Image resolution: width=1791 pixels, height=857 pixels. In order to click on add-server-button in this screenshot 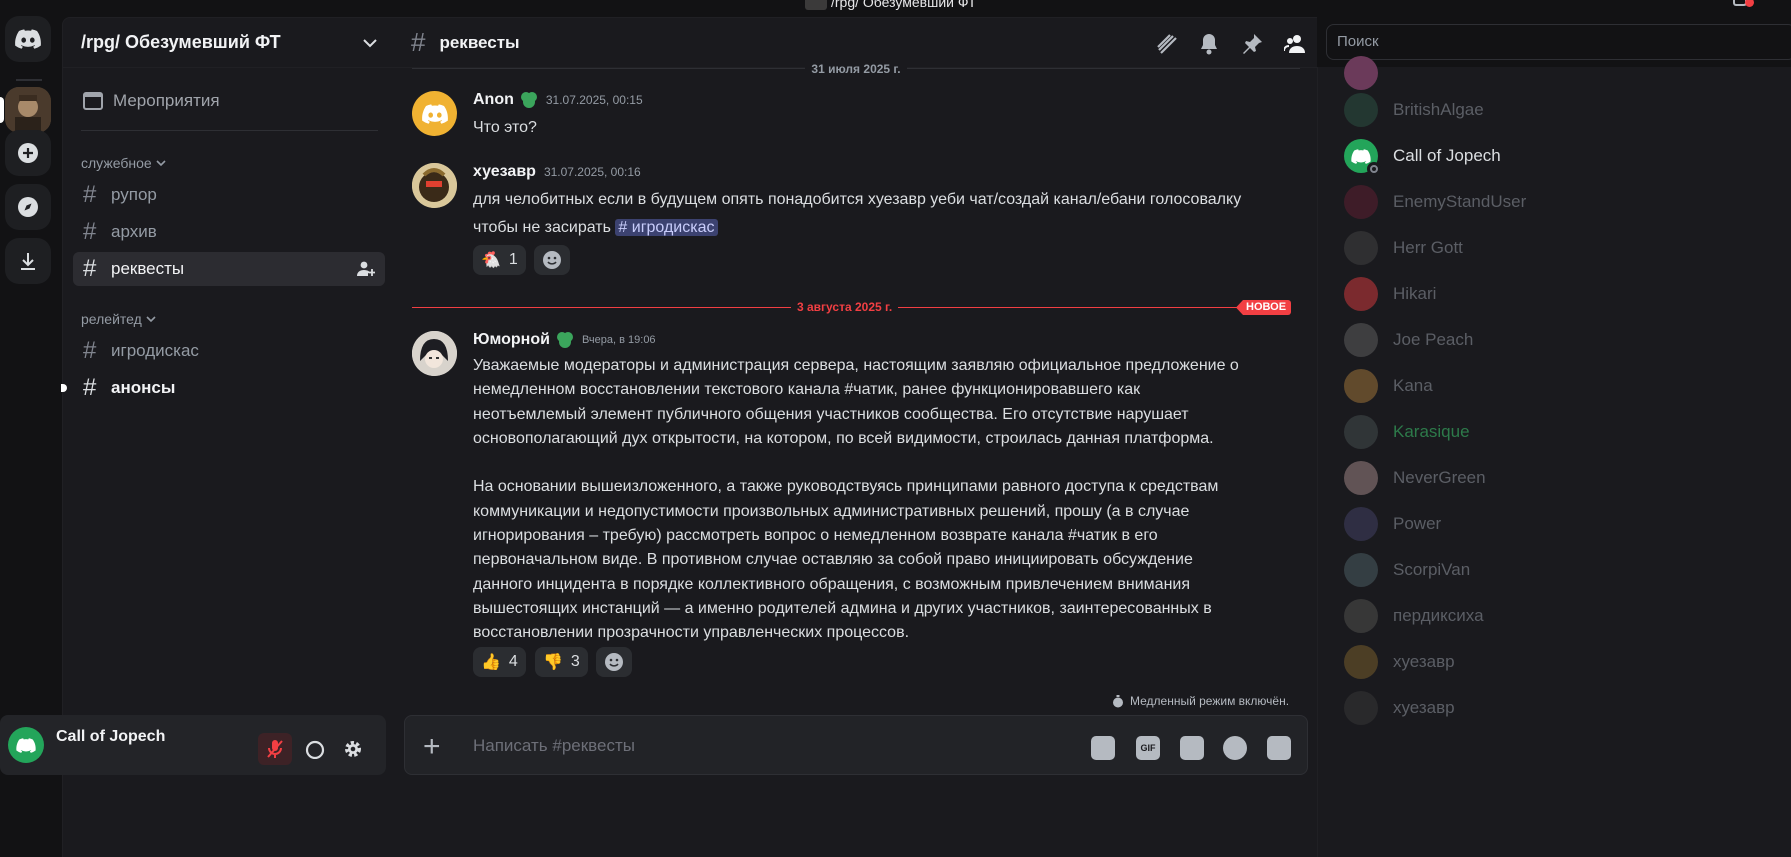, I will do `click(28, 153)`.